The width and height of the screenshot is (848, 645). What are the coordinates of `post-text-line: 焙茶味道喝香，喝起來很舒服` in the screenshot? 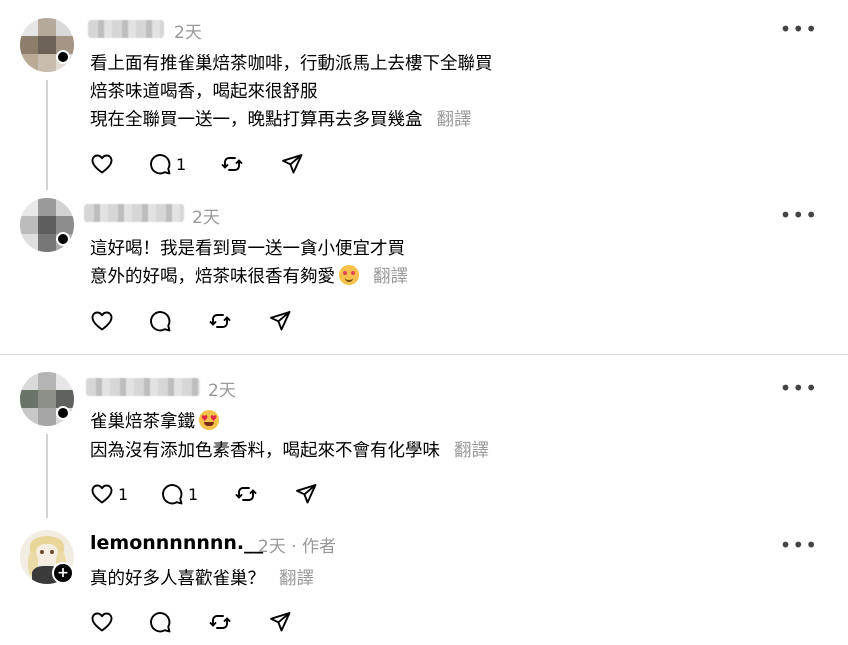 It's located at (204, 92).